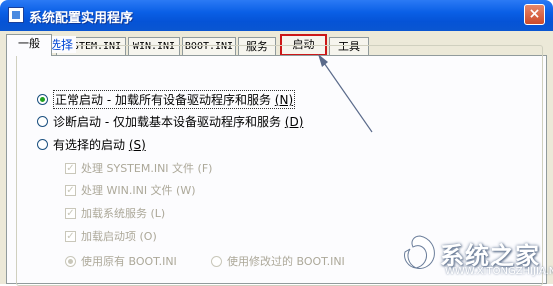 This screenshot has width=553, height=286. What do you see at coordinates (29, 45) in the screenshot?
I see `tab-general: 一般` at bounding box center [29, 45].